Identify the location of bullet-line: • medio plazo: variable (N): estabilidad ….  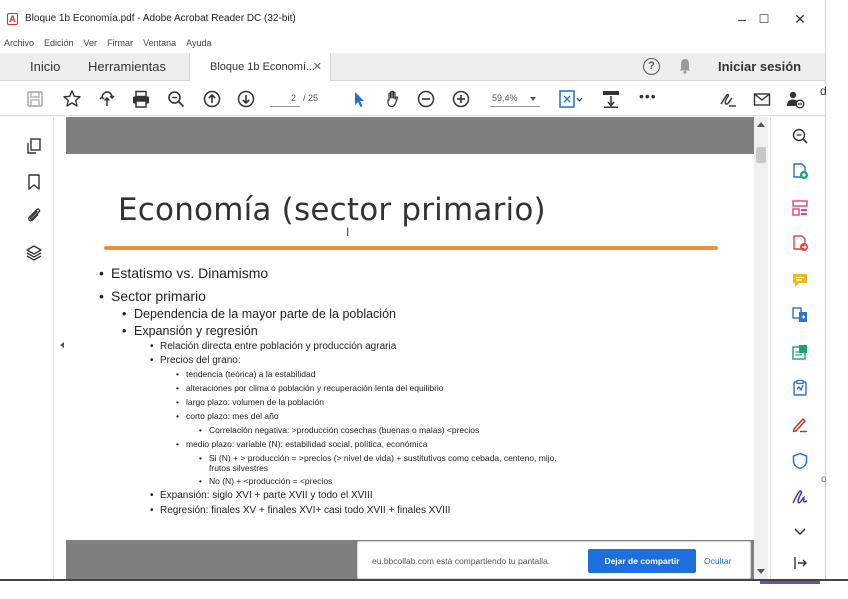
(302, 444).